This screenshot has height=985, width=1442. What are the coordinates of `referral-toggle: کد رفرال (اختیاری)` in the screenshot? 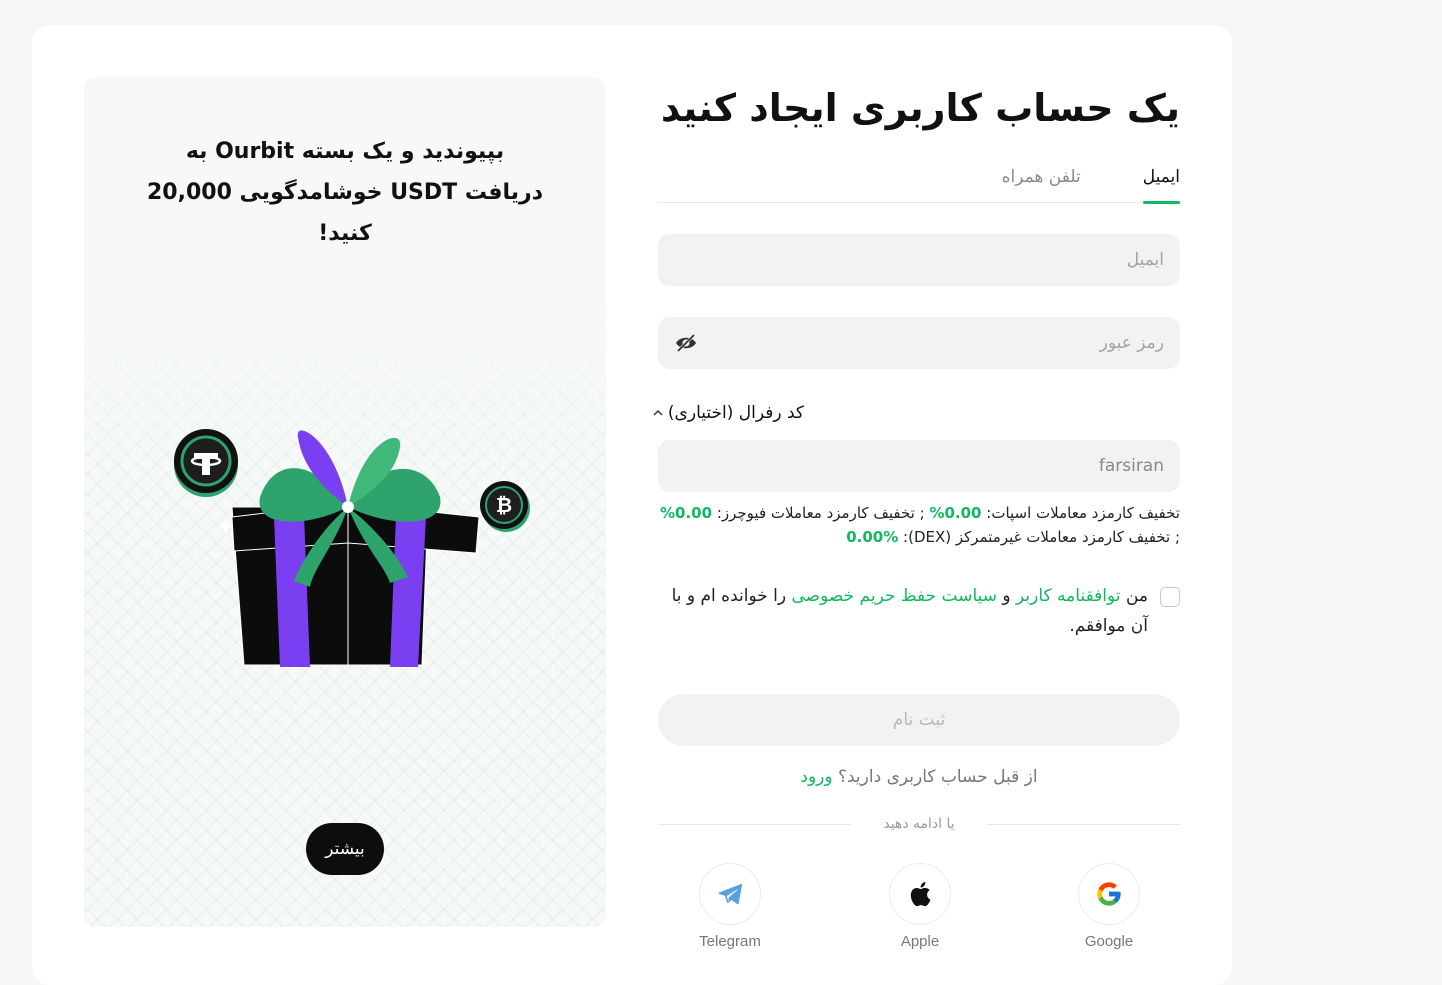 It's located at (728, 413).